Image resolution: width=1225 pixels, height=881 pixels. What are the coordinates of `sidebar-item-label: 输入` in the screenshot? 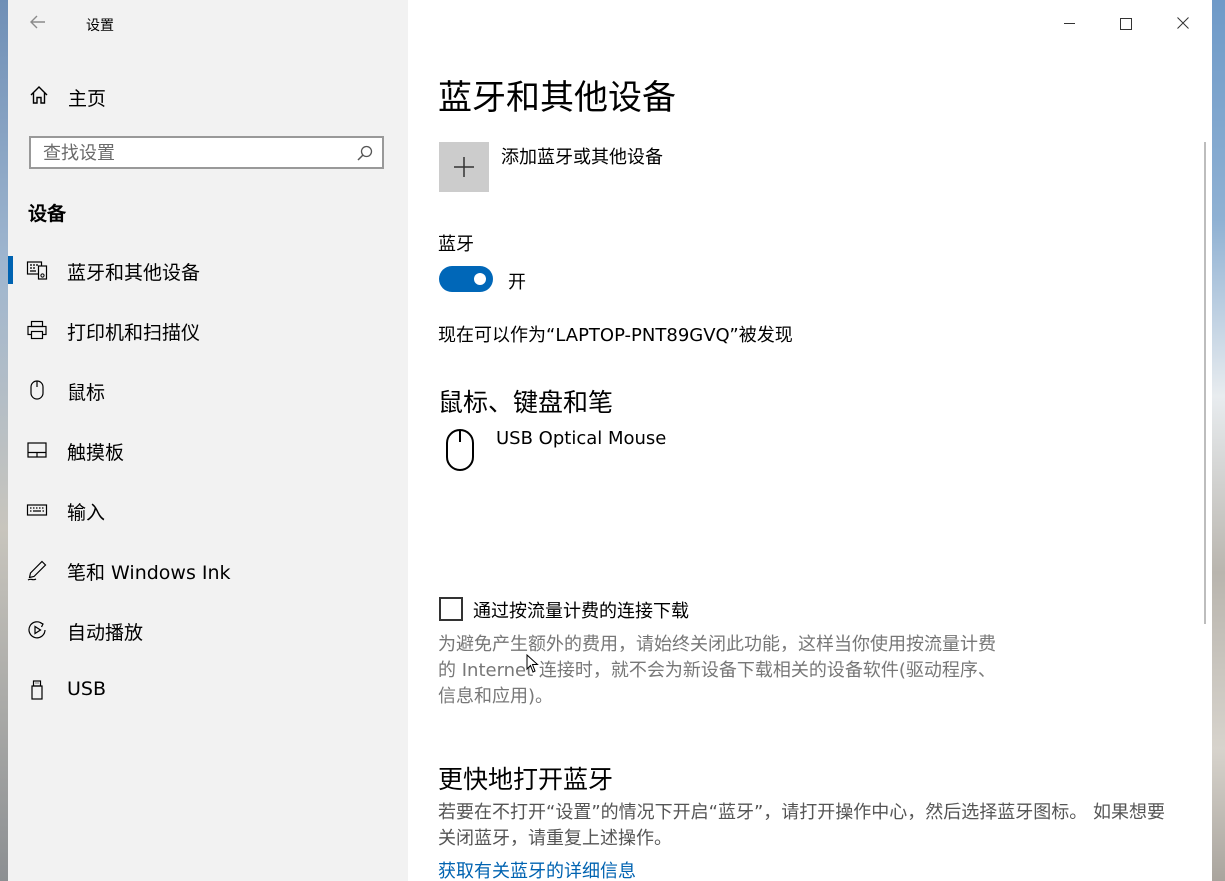 It's located at (86, 513).